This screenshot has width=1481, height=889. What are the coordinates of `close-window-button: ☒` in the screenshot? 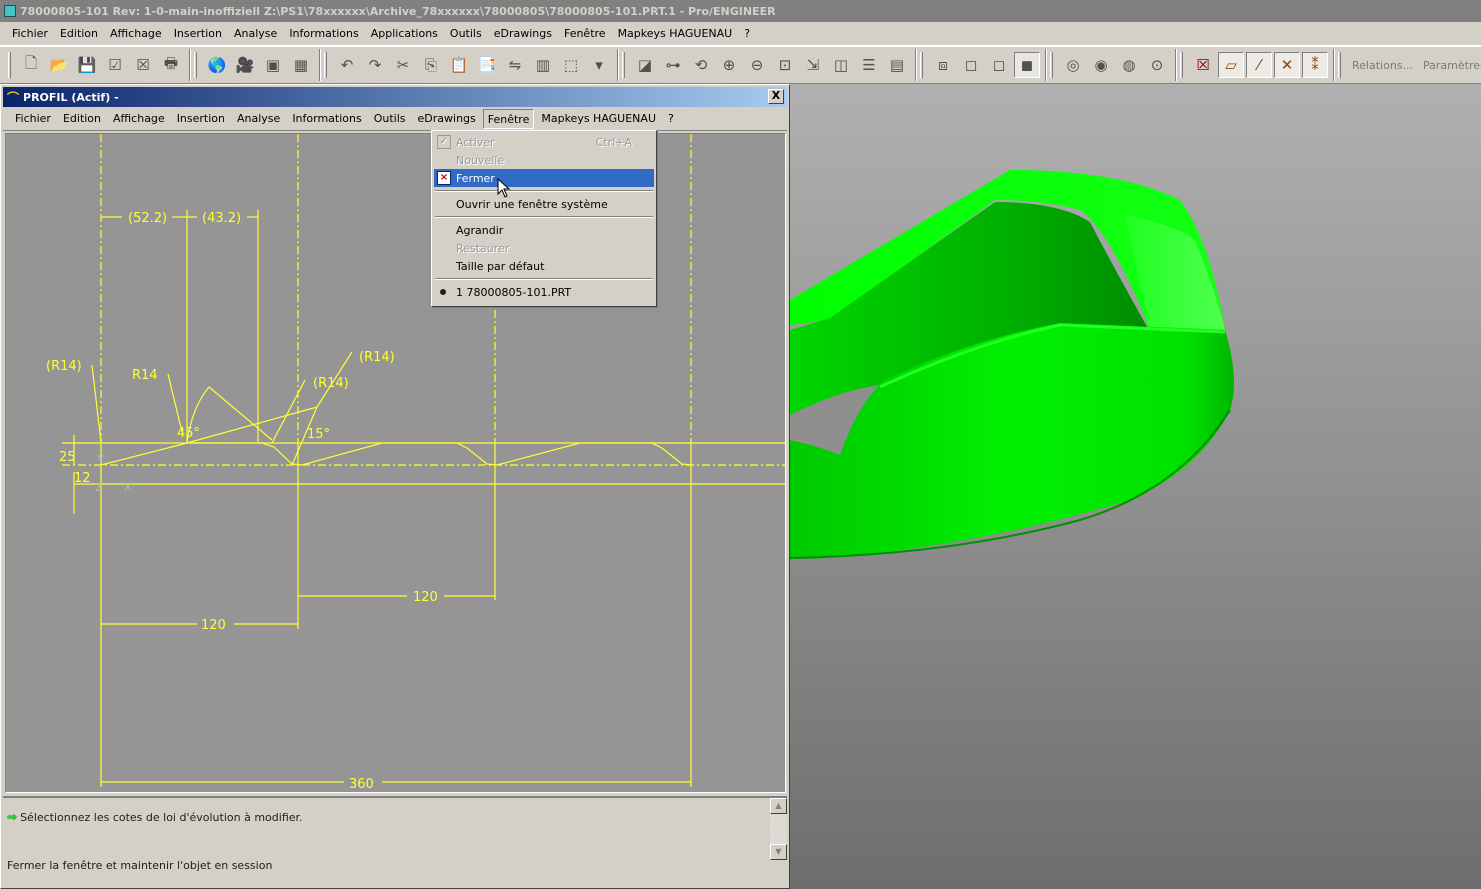 It's located at (143, 65).